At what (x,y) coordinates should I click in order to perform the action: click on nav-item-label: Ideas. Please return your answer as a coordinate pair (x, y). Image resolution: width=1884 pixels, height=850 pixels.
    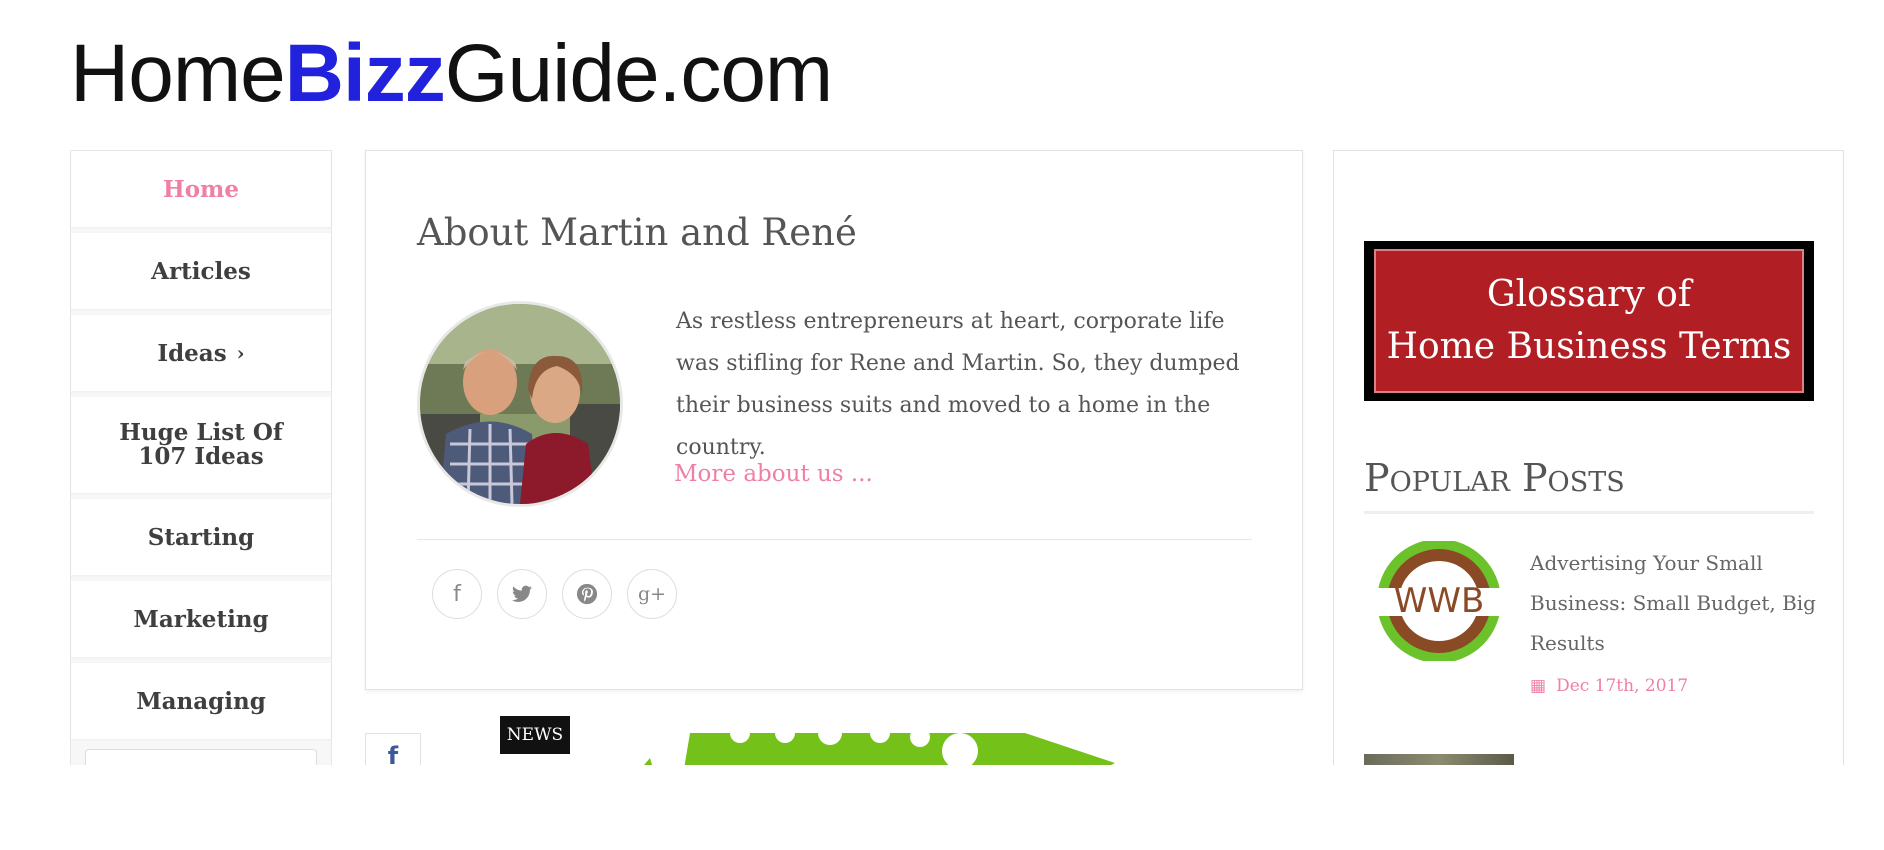
    Looking at the image, I should click on (192, 353).